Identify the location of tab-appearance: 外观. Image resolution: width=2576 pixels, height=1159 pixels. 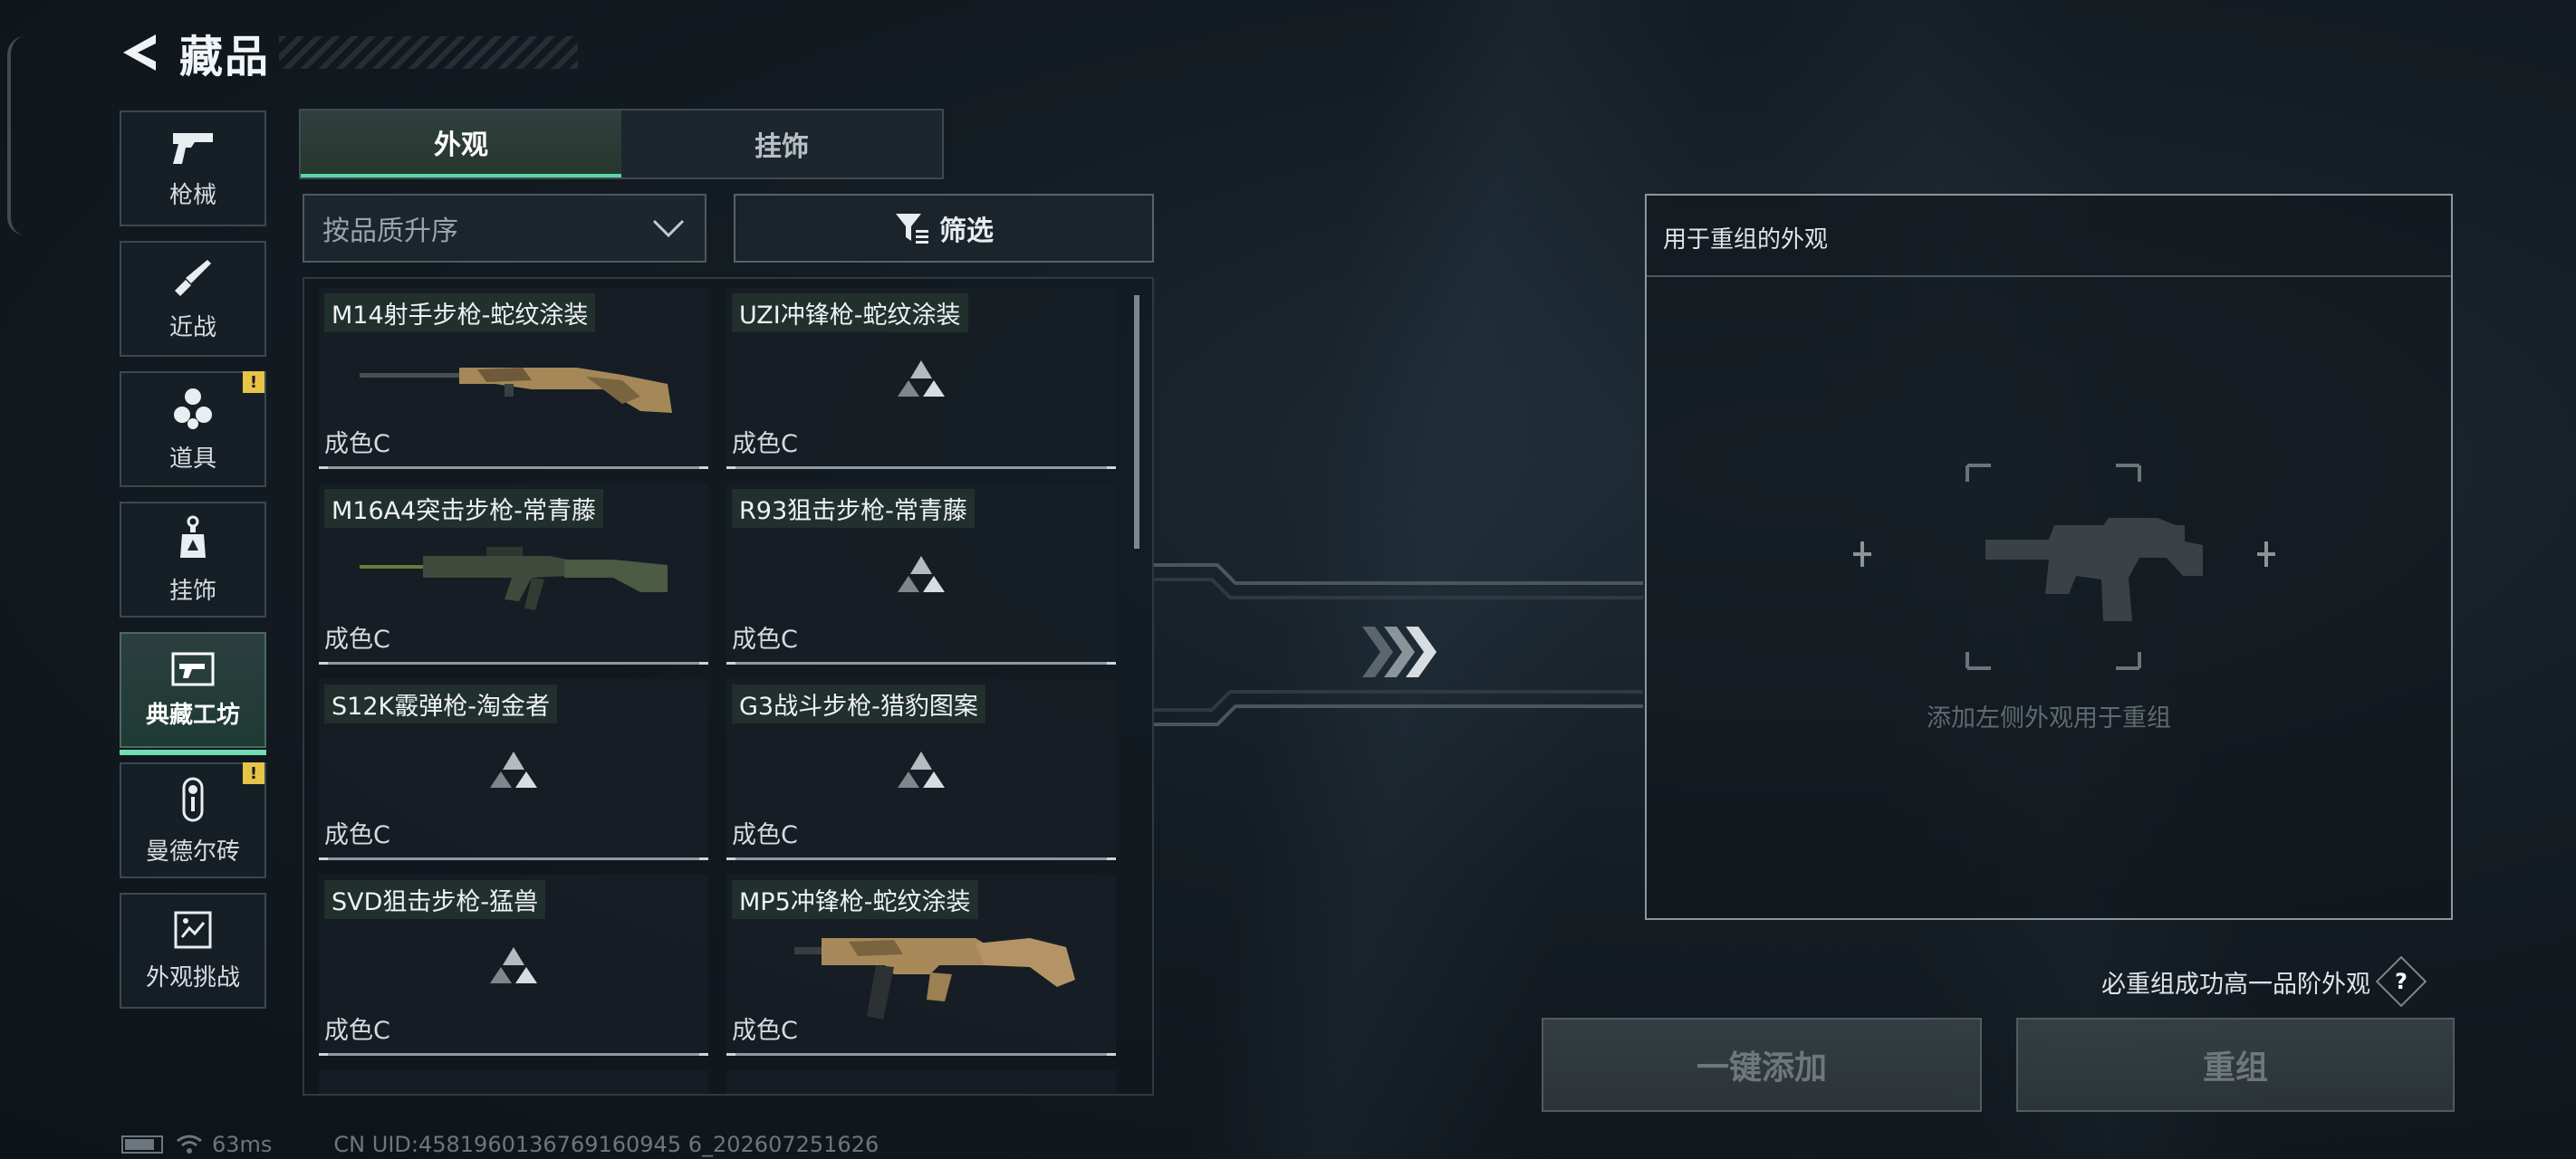
(461, 143).